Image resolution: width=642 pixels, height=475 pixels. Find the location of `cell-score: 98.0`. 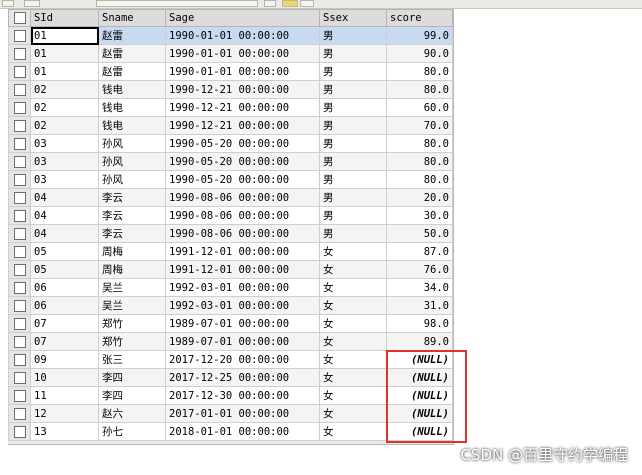

cell-score: 98.0 is located at coordinates (419, 323).